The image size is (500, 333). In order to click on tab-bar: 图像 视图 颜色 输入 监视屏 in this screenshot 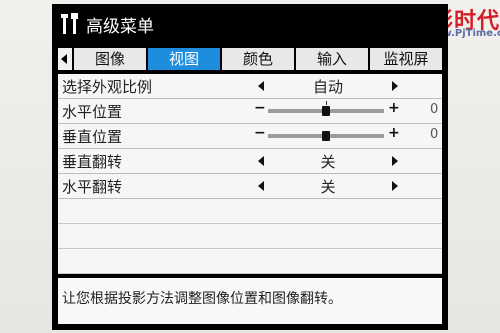, I will do `click(250, 59)`.